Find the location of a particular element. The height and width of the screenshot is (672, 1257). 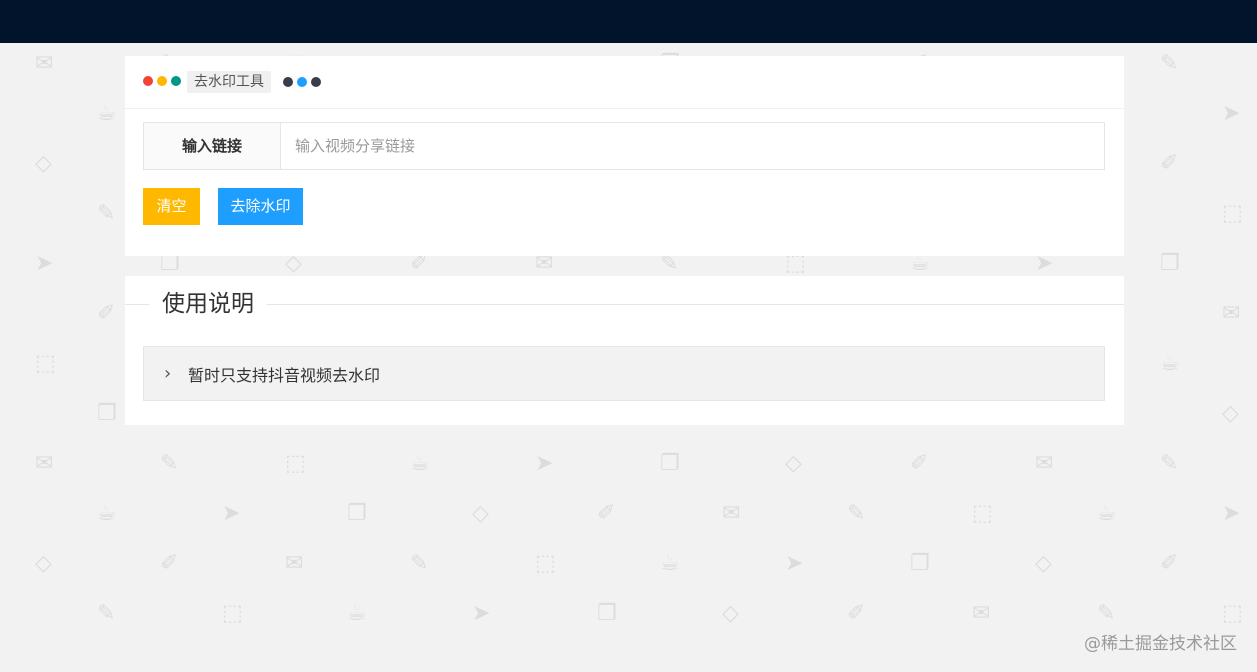

window-dots-right is located at coordinates (304, 82).